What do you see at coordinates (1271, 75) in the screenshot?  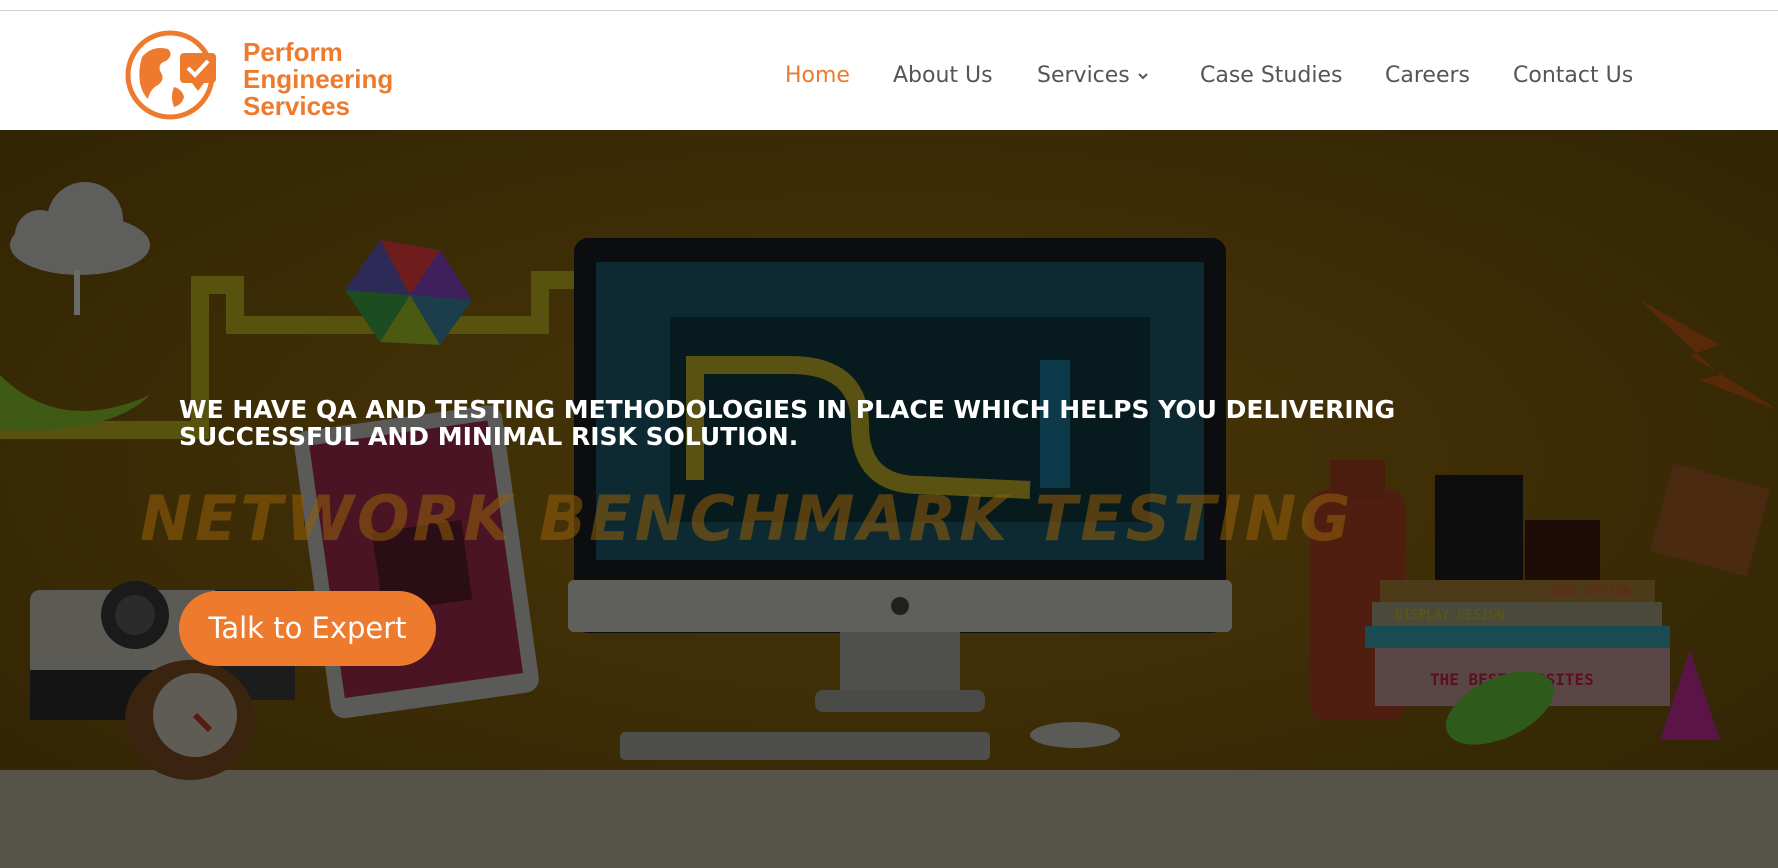 I see `nav-case-studies: Case Studies` at bounding box center [1271, 75].